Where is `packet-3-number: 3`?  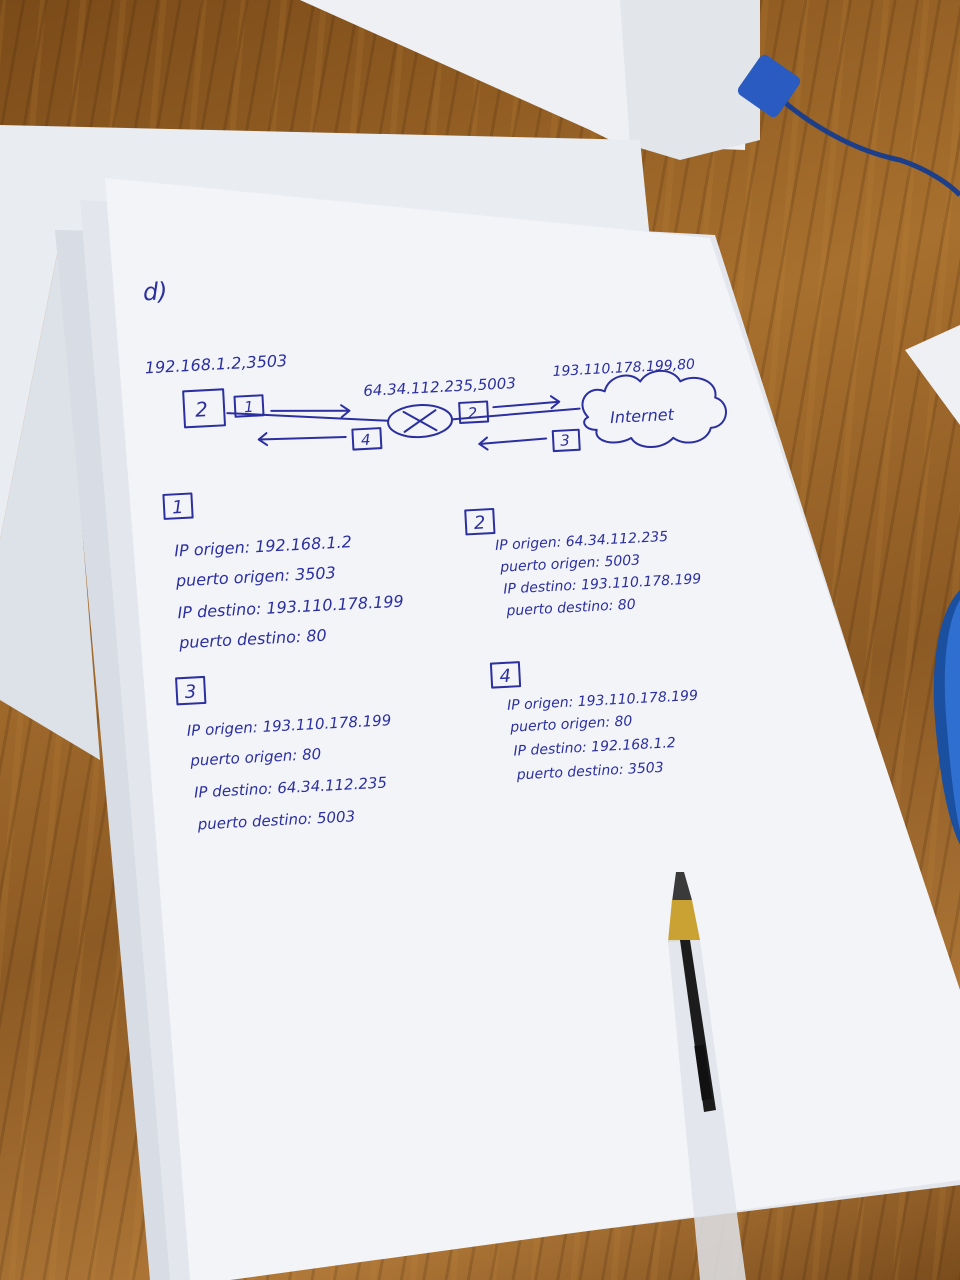
packet-3-number: 3 is located at coordinates (190, 692).